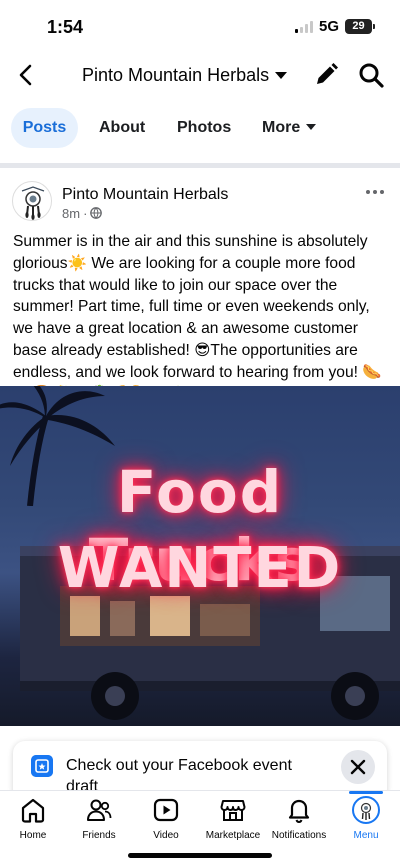 The image size is (400, 866). What do you see at coordinates (329, 26) in the screenshot?
I see `network-type: 5G` at bounding box center [329, 26].